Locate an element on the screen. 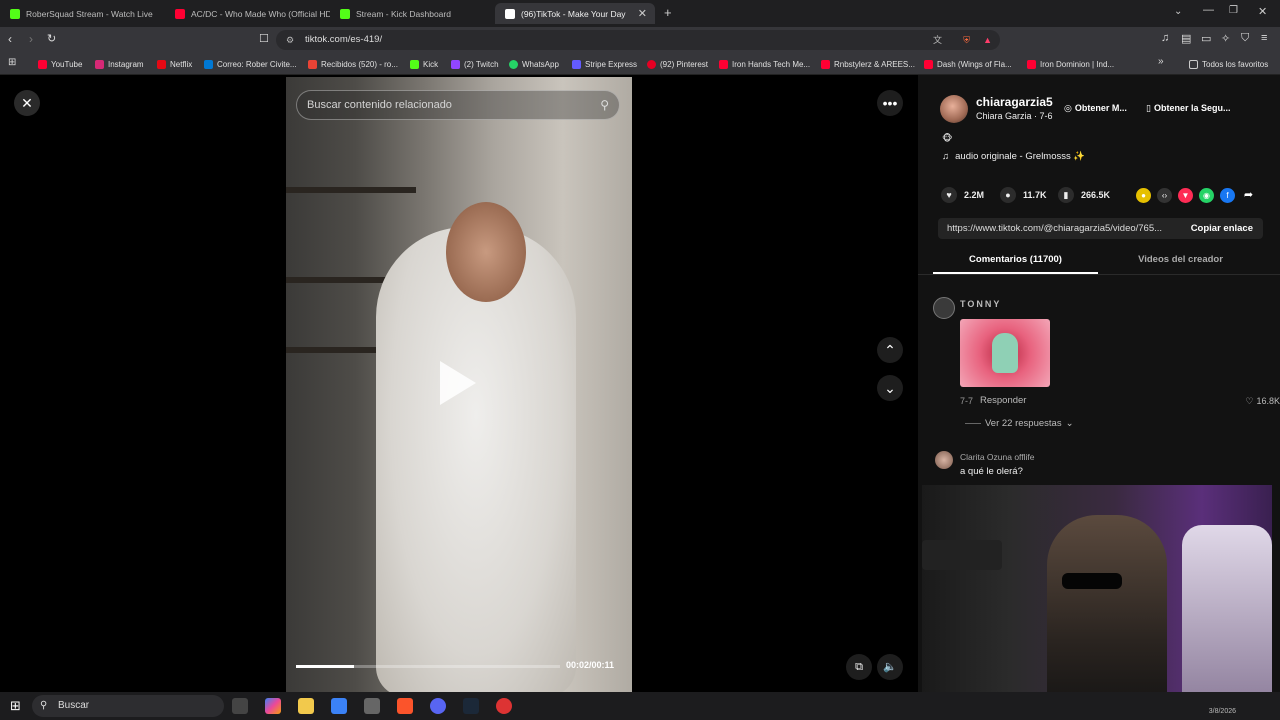 This screenshot has width=1280, height=720. webcam-streamer-glasses is located at coordinates (1092, 581).